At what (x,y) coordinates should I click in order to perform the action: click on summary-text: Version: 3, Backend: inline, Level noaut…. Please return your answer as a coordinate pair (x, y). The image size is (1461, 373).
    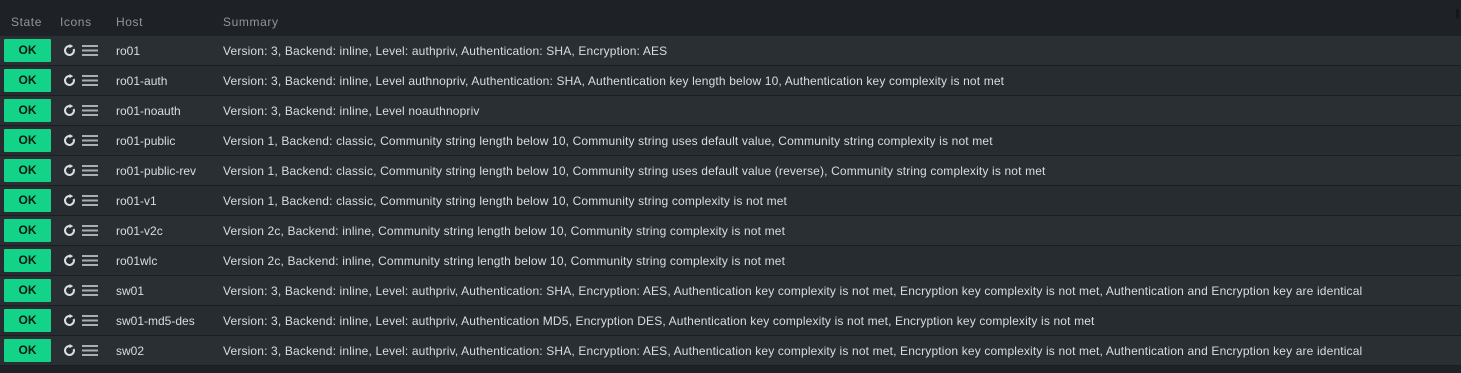
    Looking at the image, I should click on (351, 111).